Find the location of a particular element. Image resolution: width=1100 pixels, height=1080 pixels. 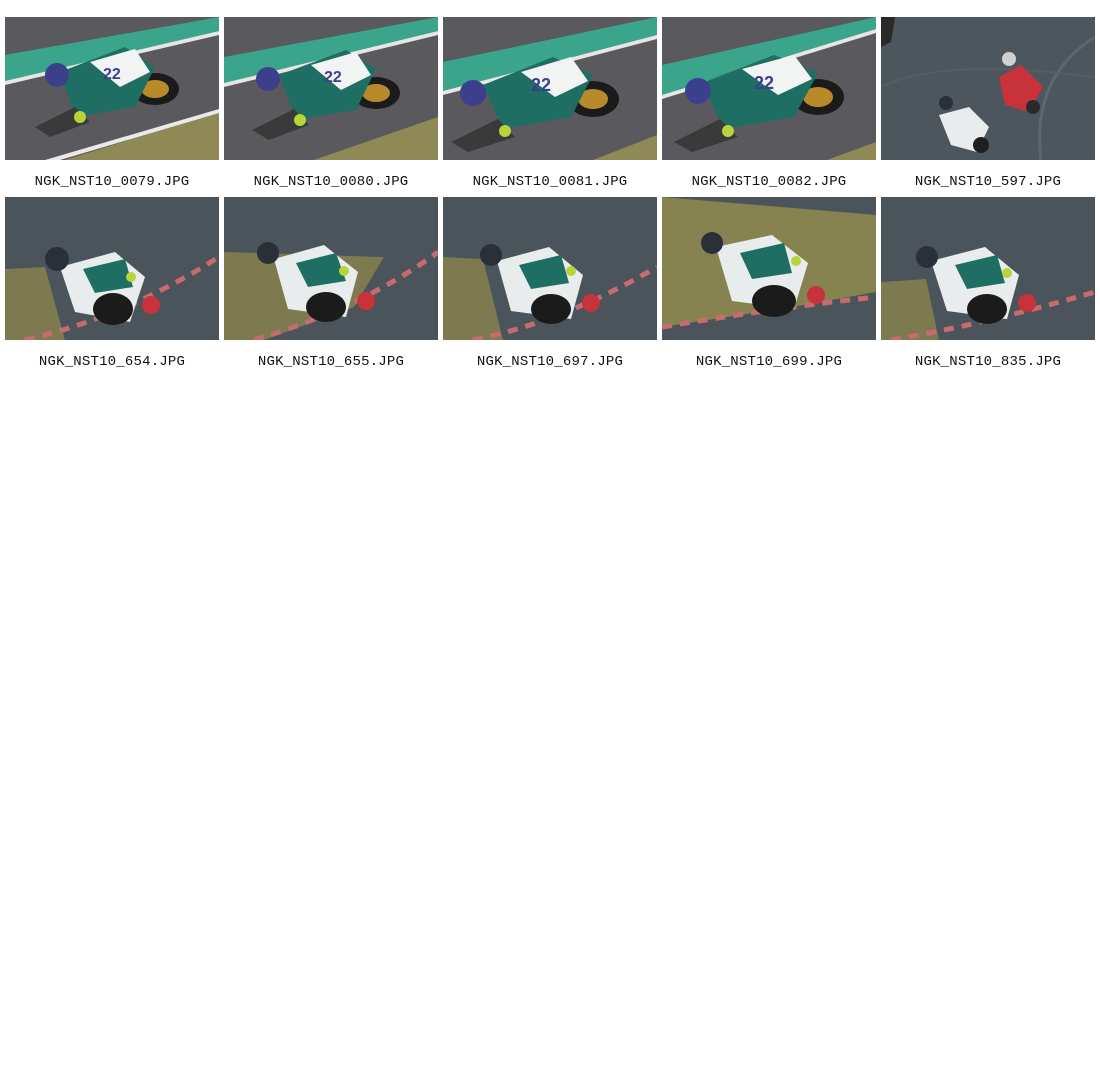

gallery-item: 22 NGK_NST10_0079.JPG is located at coordinates (112, 107).